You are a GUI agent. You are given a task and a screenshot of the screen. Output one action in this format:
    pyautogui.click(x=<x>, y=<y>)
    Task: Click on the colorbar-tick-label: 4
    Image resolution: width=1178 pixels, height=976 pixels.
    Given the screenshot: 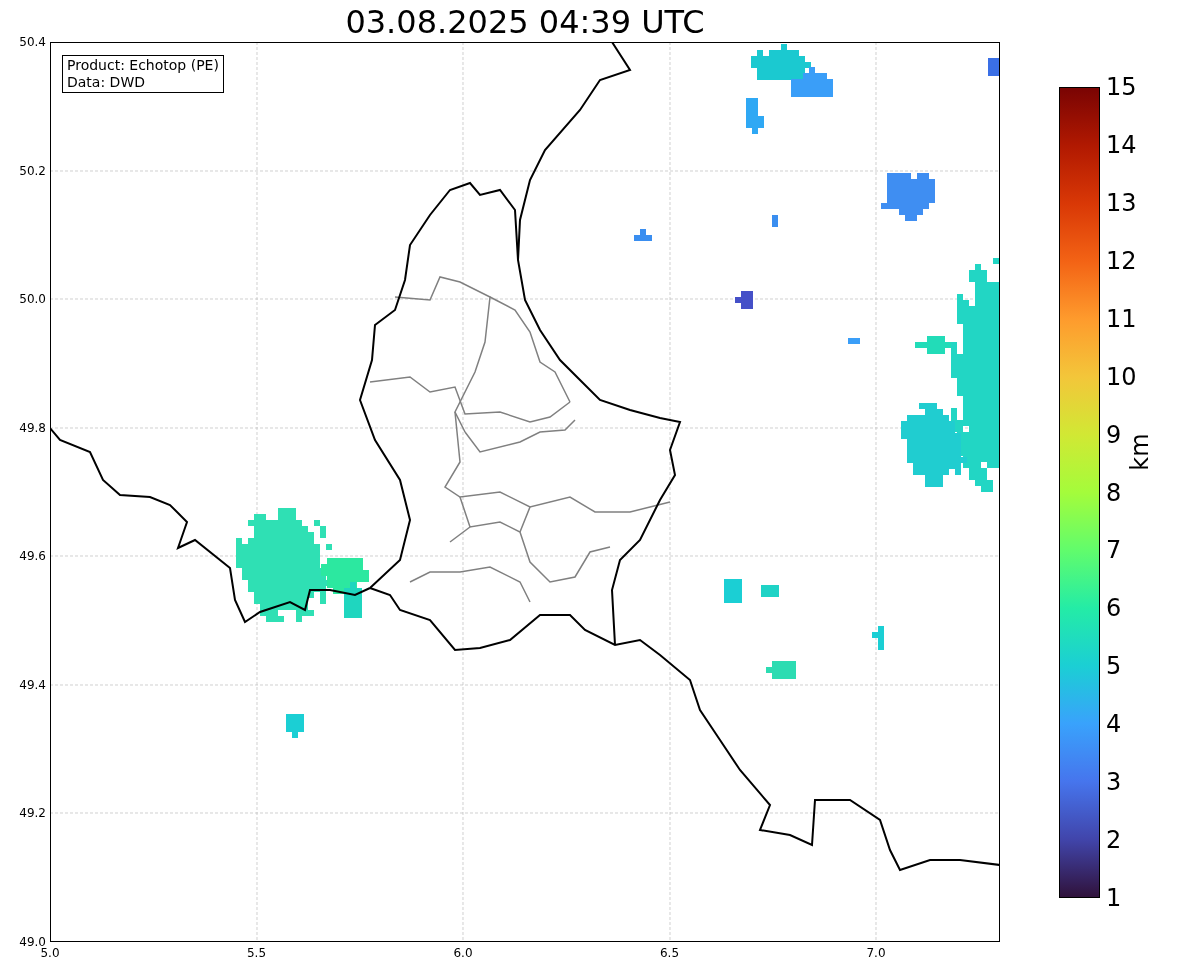 What is the action you would take?
    pyautogui.click(x=1114, y=725)
    